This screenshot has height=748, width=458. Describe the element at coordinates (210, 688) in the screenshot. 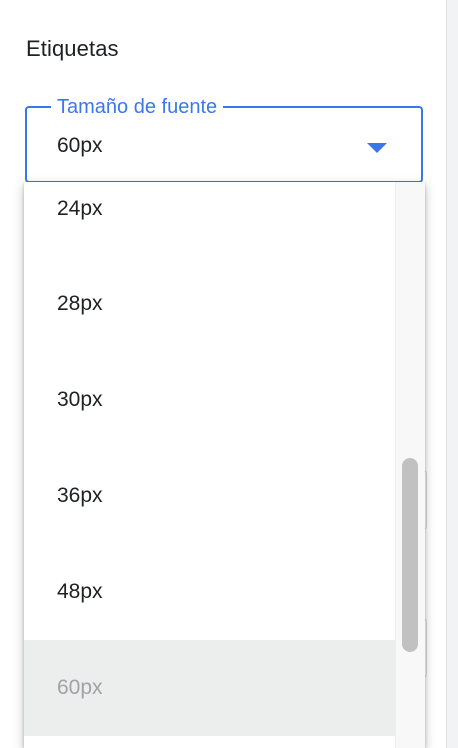

I see `option-60px-selected: 60px` at that location.